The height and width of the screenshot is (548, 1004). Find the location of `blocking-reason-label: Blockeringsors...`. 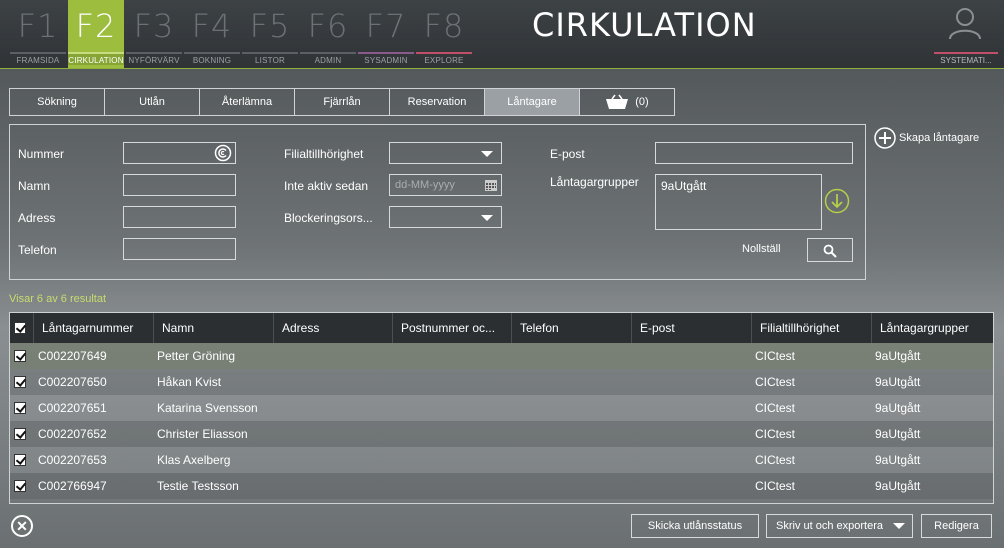

blocking-reason-label: Blockeringsors... is located at coordinates (328, 218).